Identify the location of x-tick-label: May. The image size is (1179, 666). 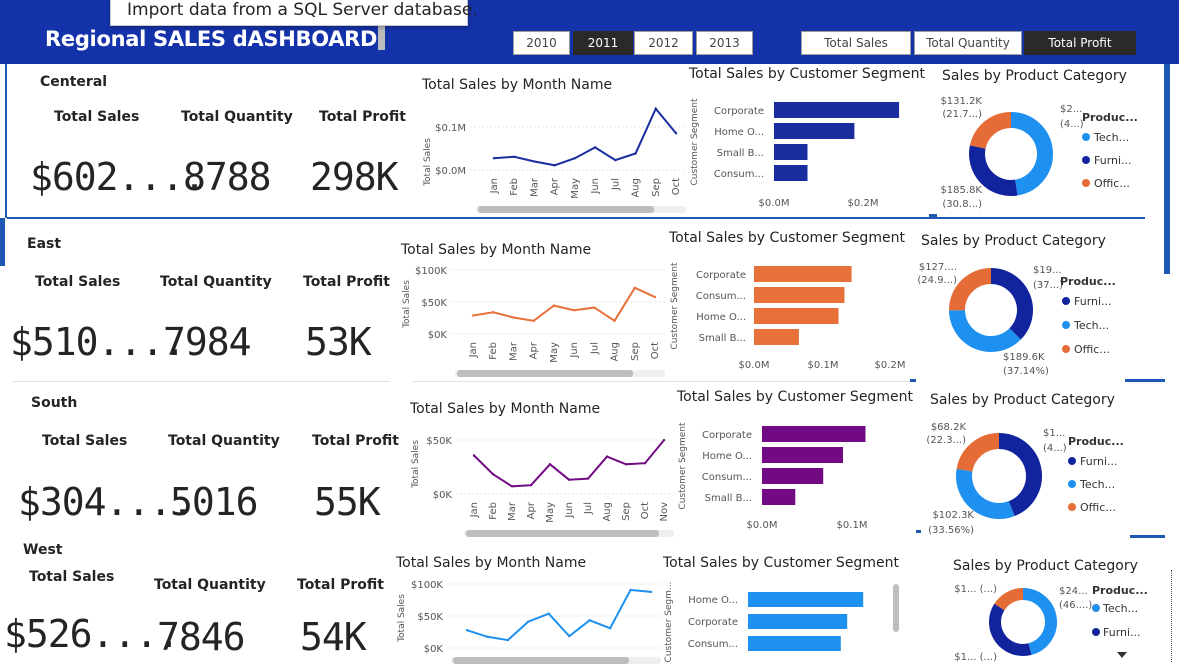
(575, 188).